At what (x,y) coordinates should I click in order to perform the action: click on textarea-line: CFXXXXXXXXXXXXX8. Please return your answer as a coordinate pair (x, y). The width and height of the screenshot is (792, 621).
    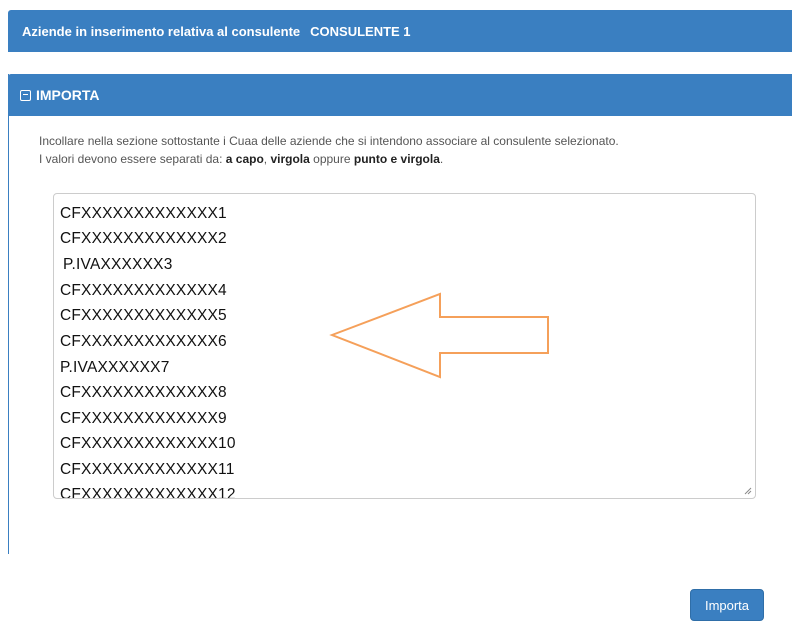
    Looking at the image, I should click on (143, 392).